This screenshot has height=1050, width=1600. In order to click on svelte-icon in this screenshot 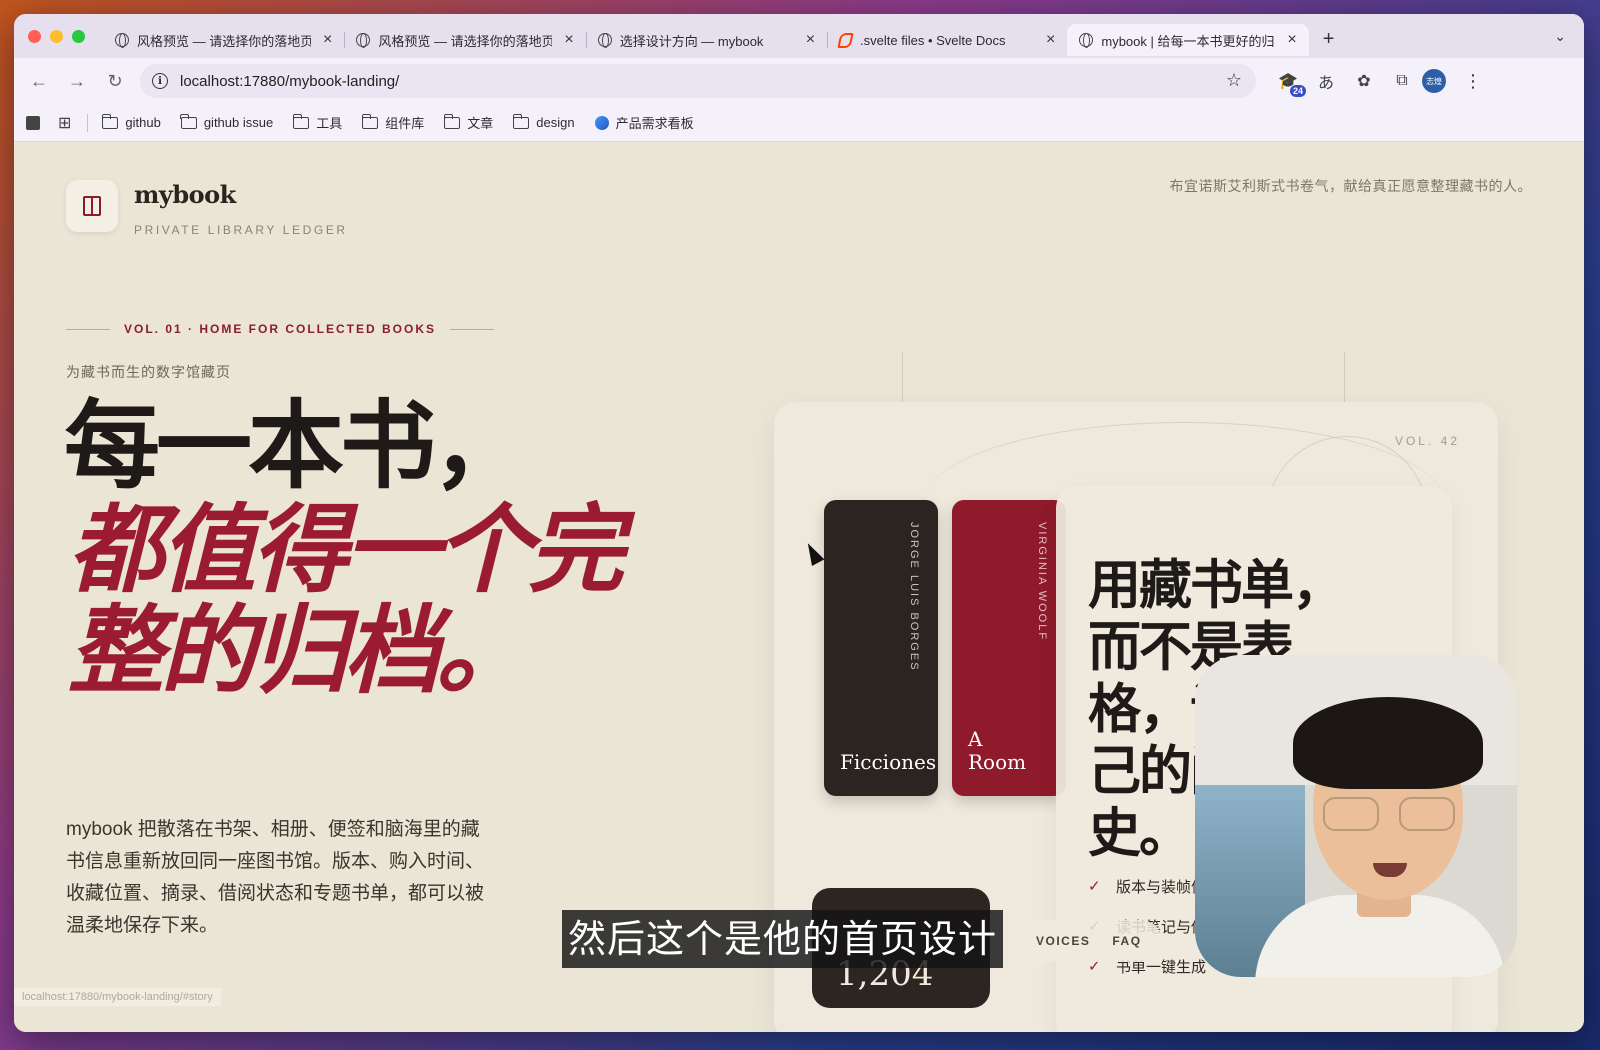, I will do `click(845, 40)`.